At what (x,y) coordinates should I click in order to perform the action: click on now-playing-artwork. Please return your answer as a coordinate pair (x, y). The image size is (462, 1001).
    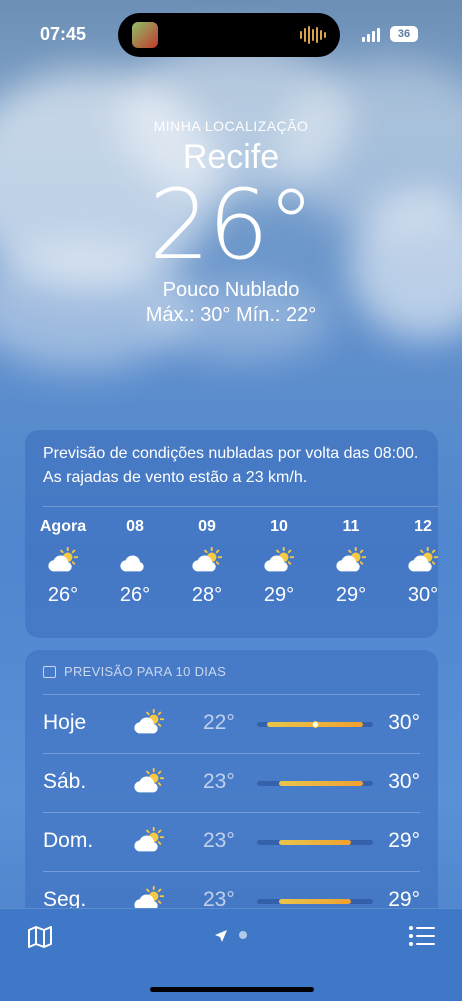
    Looking at the image, I should click on (145, 35).